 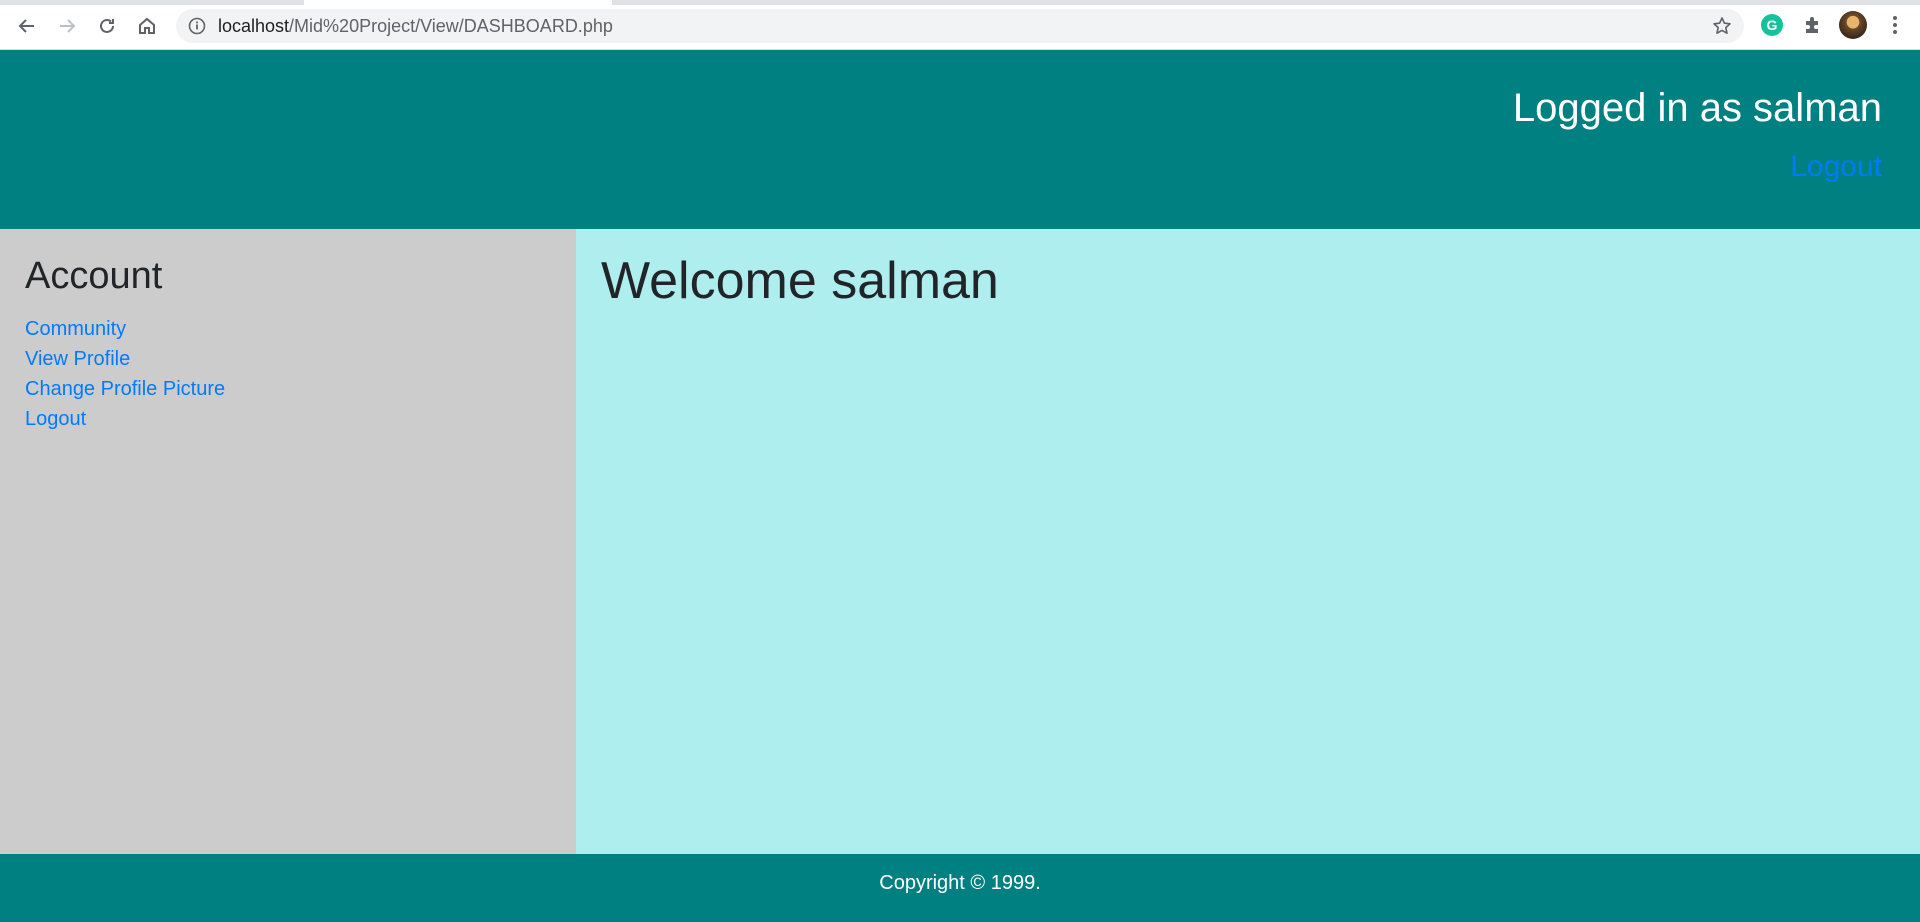 I want to click on grammarly-extension-icon: G, so click(x=1772, y=25).